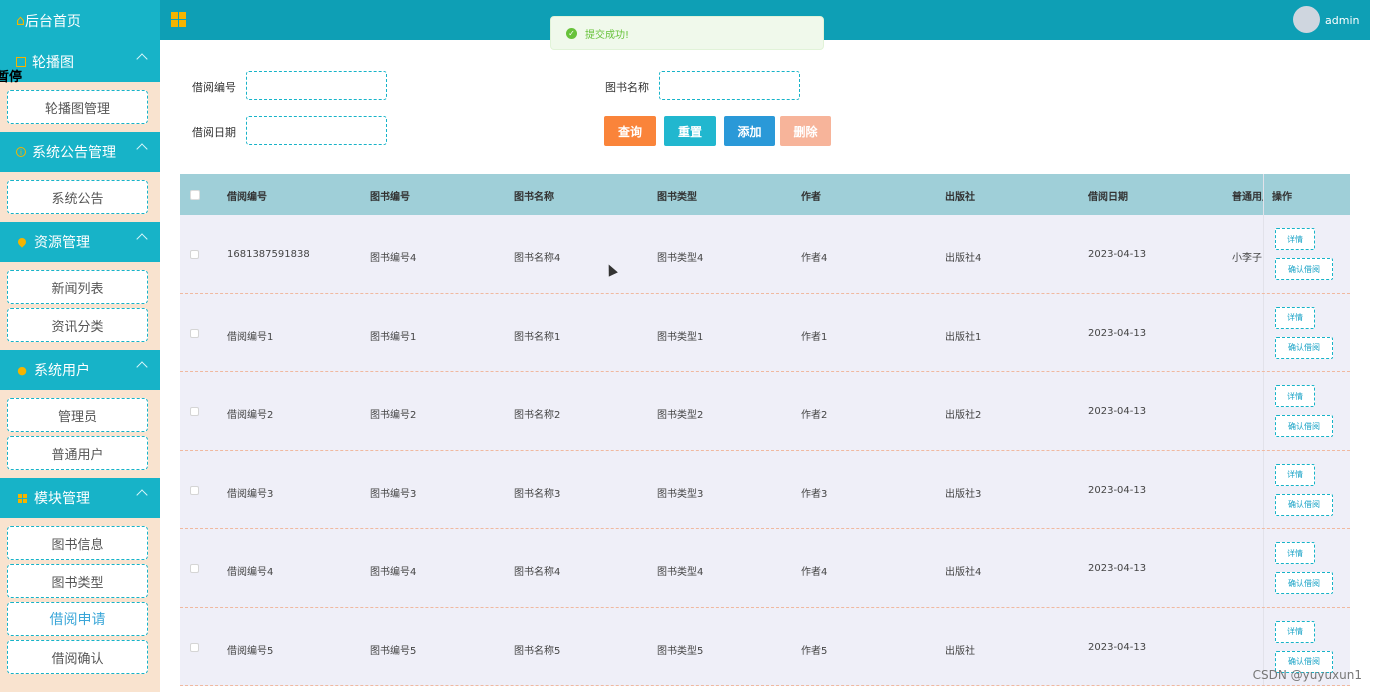 This screenshot has height=692, width=1376. Describe the element at coordinates (963, 415) in the screenshot. I see `cell-publisher: 出版社2` at that location.